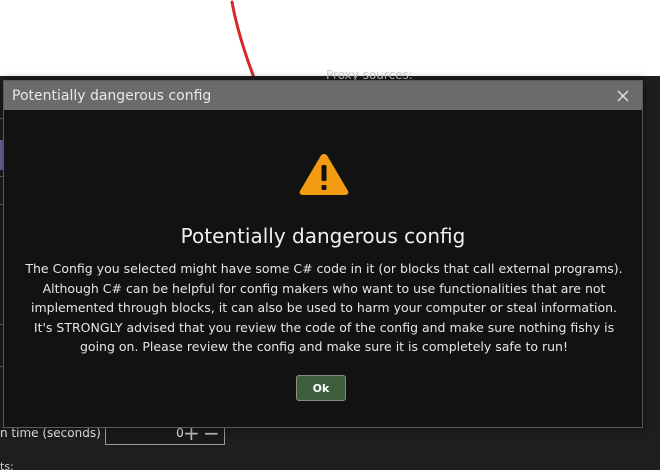 Image resolution: width=660 pixels, height=470 pixels. I want to click on dialog-titlebar: Potentially dangerous config, so click(323, 95).